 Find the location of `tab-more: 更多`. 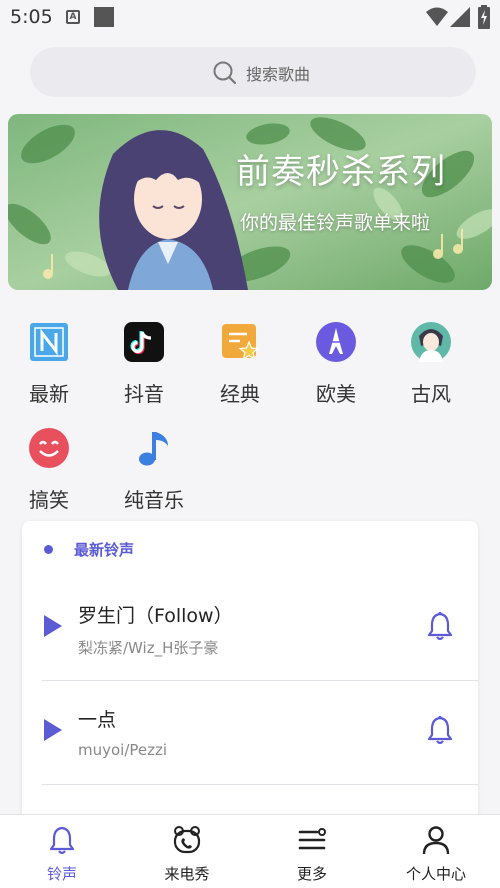

tab-more: 更多 is located at coordinates (312, 854).